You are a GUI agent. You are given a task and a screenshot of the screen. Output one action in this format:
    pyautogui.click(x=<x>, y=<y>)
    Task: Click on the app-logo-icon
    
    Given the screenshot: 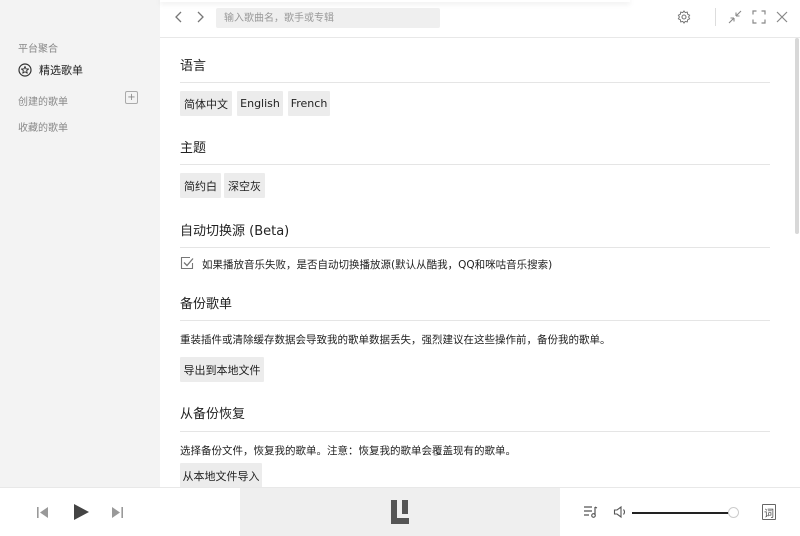 What is the action you would take?
    pyautogui.click(x=400, y=512)
    